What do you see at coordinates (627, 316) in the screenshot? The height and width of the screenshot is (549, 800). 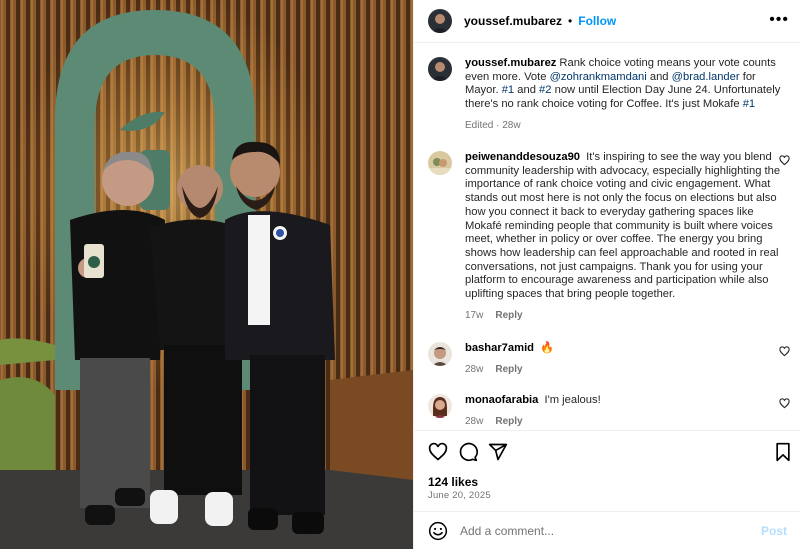 I see `comment-meta: 17w Reply` at bounding box center [627, 316].